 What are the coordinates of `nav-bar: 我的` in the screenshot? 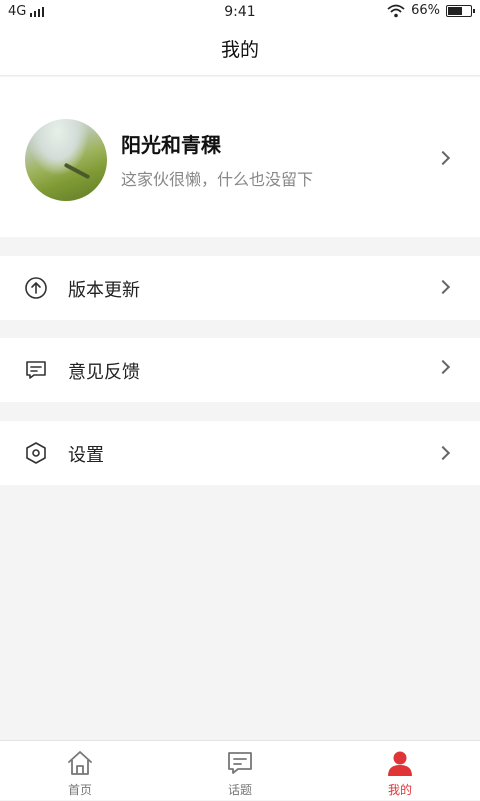 It's located at (240, 51).